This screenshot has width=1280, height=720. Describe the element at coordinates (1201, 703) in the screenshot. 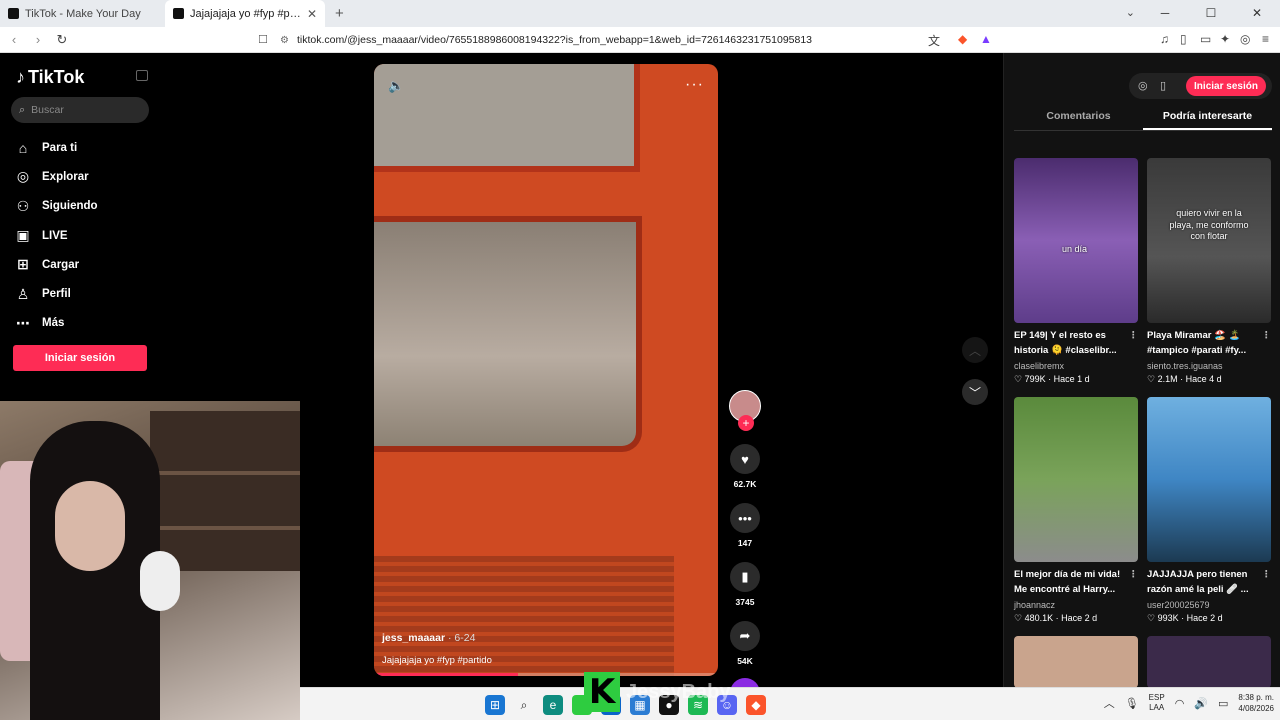

I see `volume-tray-icon: 🔊` at that location.